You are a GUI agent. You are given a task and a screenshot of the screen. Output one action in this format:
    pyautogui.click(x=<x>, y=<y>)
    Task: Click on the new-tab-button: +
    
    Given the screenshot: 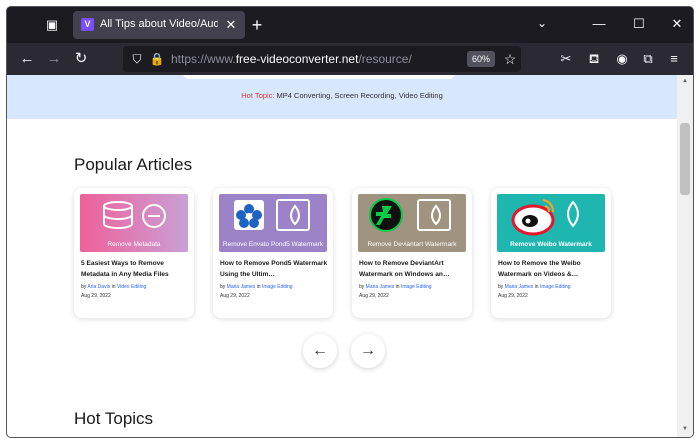 What is the action you would take?
    pyautogui.click(x=257, y=25)
    